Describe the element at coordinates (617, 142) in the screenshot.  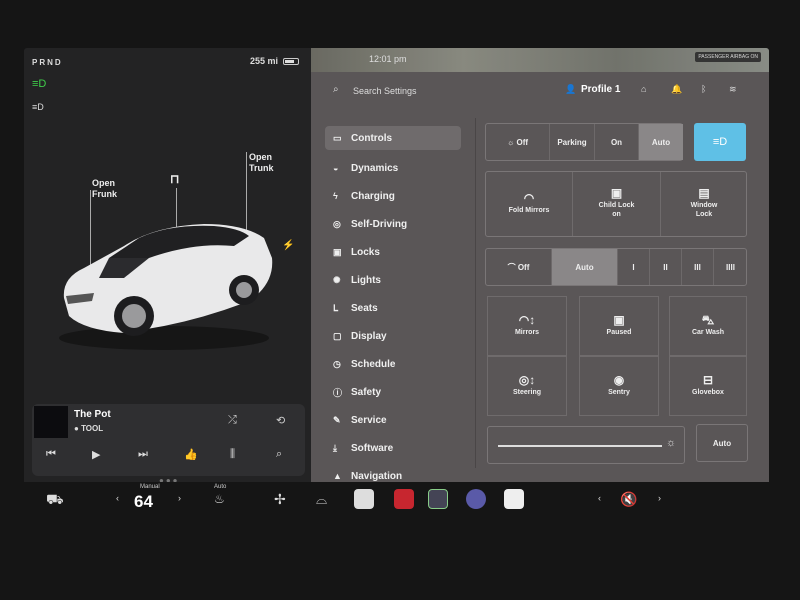
I see `headlight-on: On` at that location.